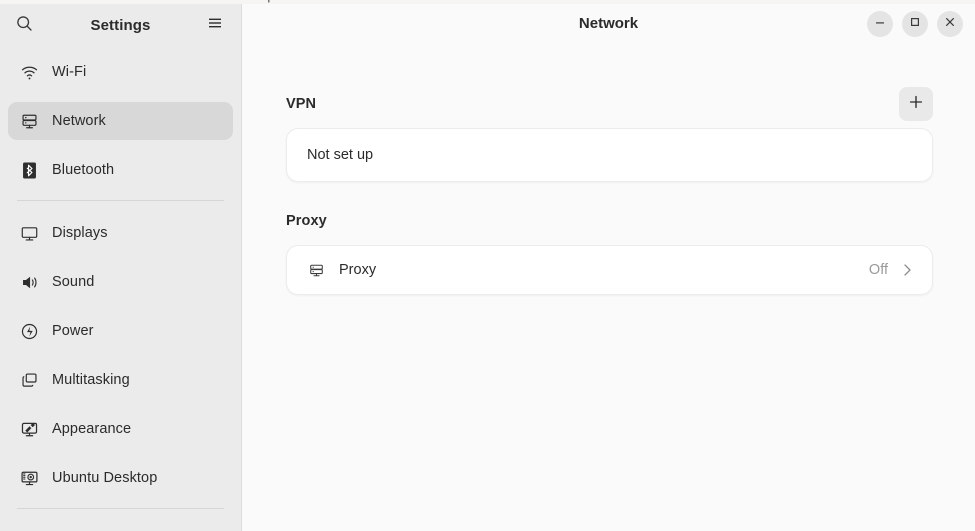  What do you see at coordinates (73, 282) in the screenshot?
I see `sidebar-item-label: Sound` at bounding box center [73, 282].